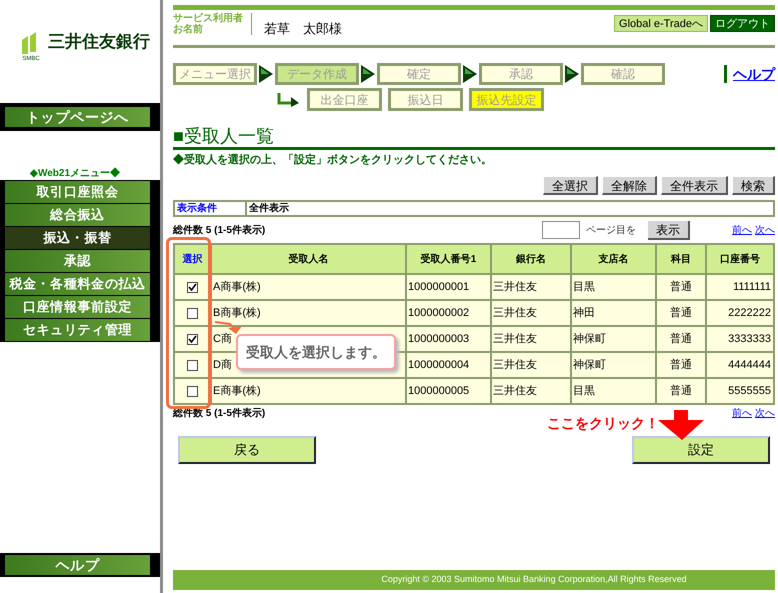 The image size is (778, 593). Describe the element at coordinates (681, 391) in the screenshot. I see `table-cell: 普通` at that location.